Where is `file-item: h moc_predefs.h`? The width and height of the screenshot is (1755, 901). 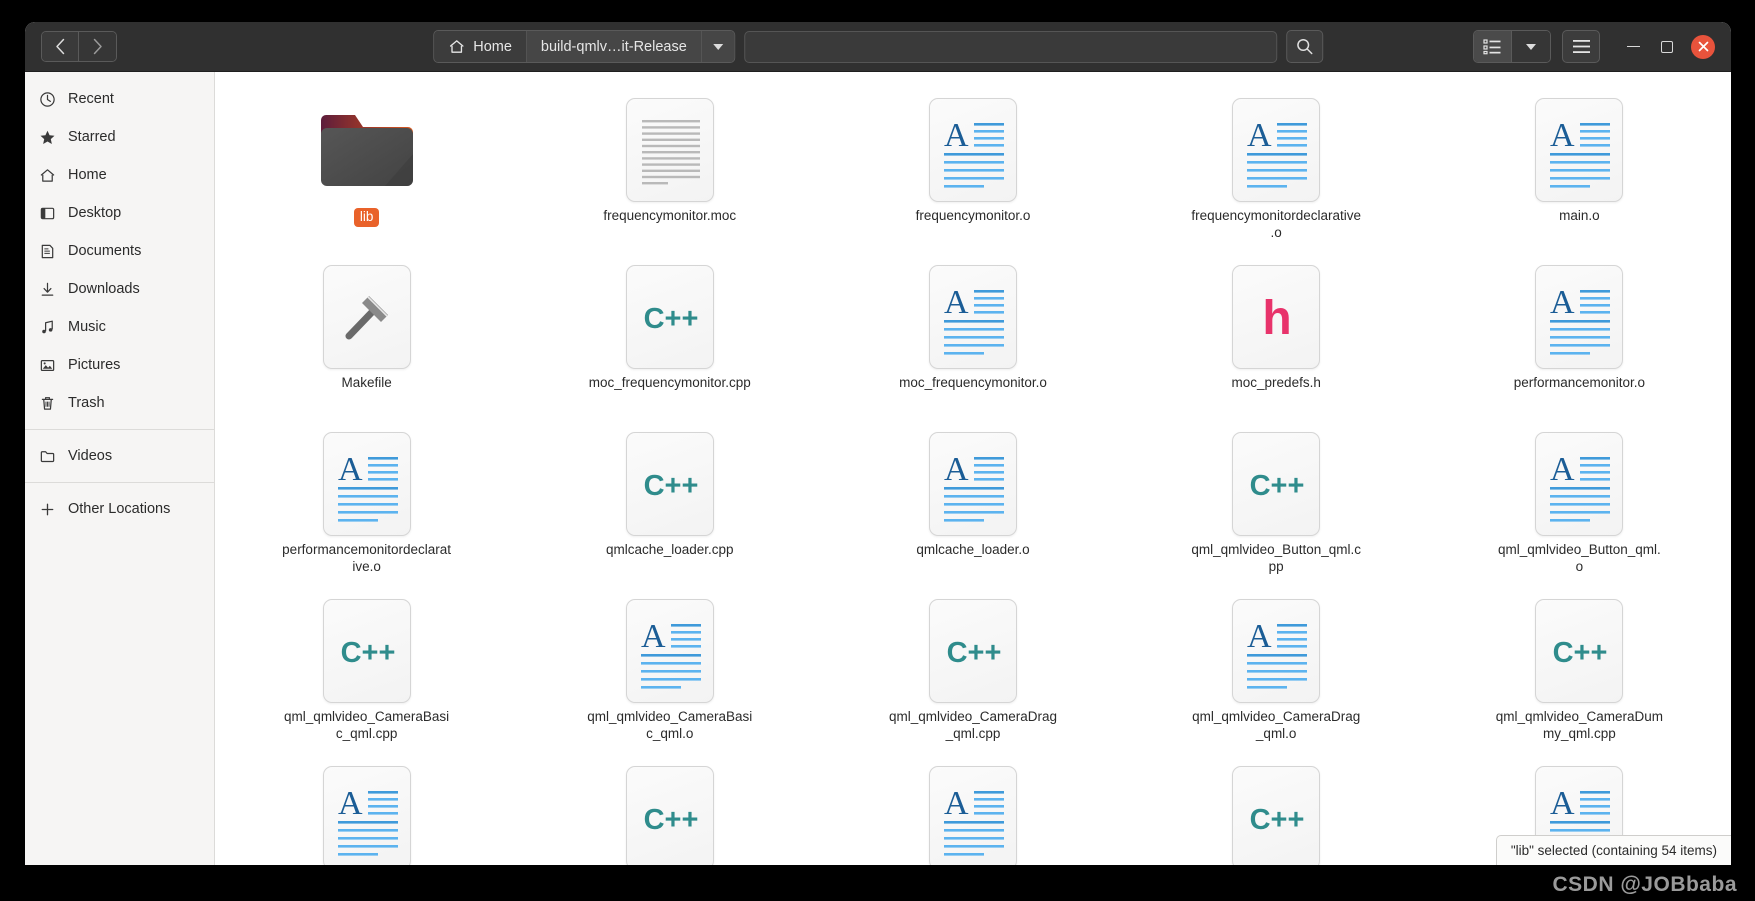 file-item: h moc_predefs.h is located at coordinates (1276, 336).